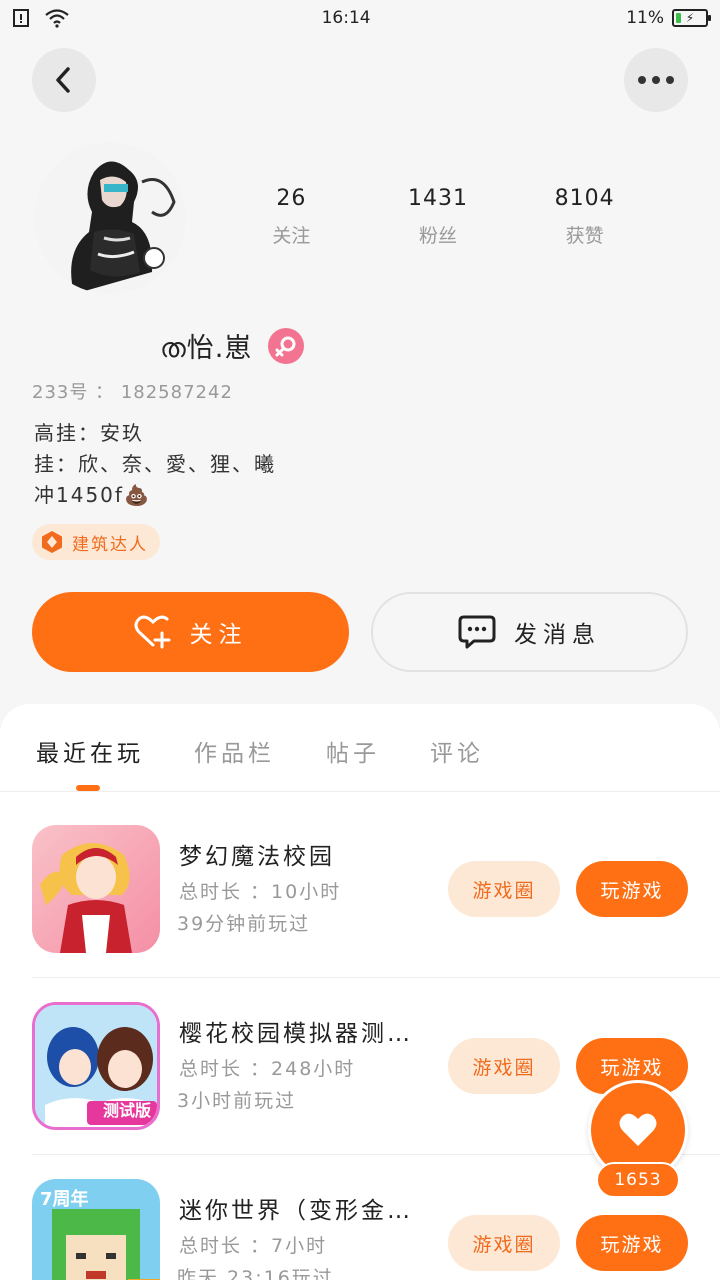 This screenshot has height=1280, width=720. Describe the element at coordinates (260, 892) in the screenshot. I see `game-duration: 总时长 ：10小时` at that location.